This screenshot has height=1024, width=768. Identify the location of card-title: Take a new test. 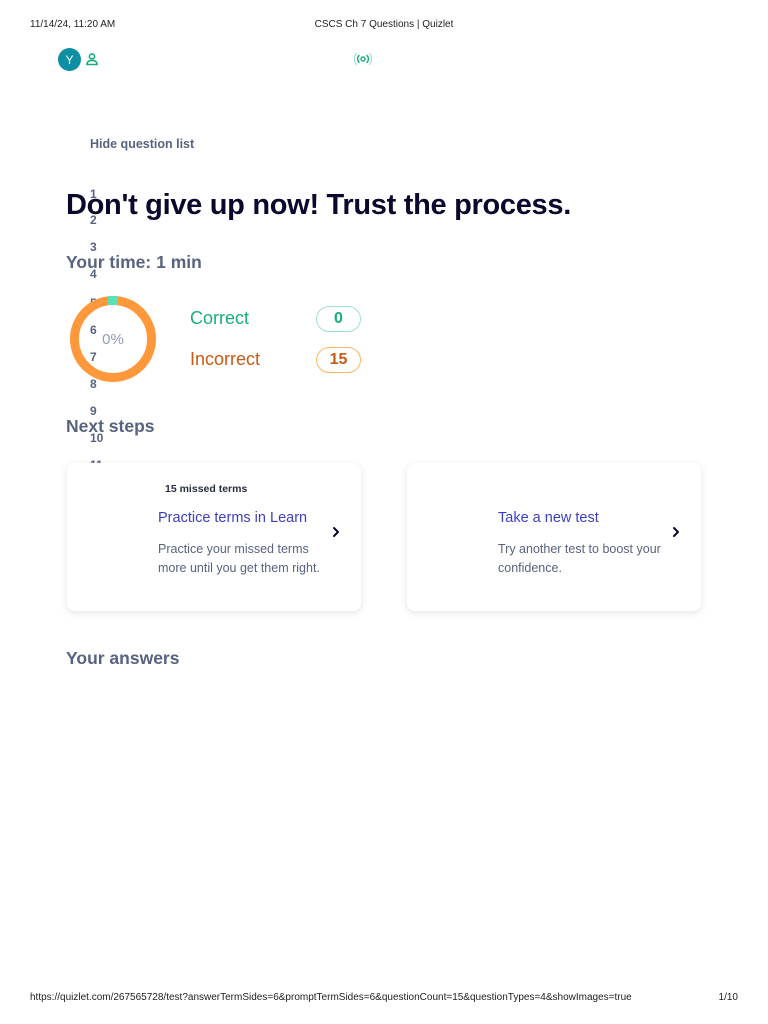
(548, 518).